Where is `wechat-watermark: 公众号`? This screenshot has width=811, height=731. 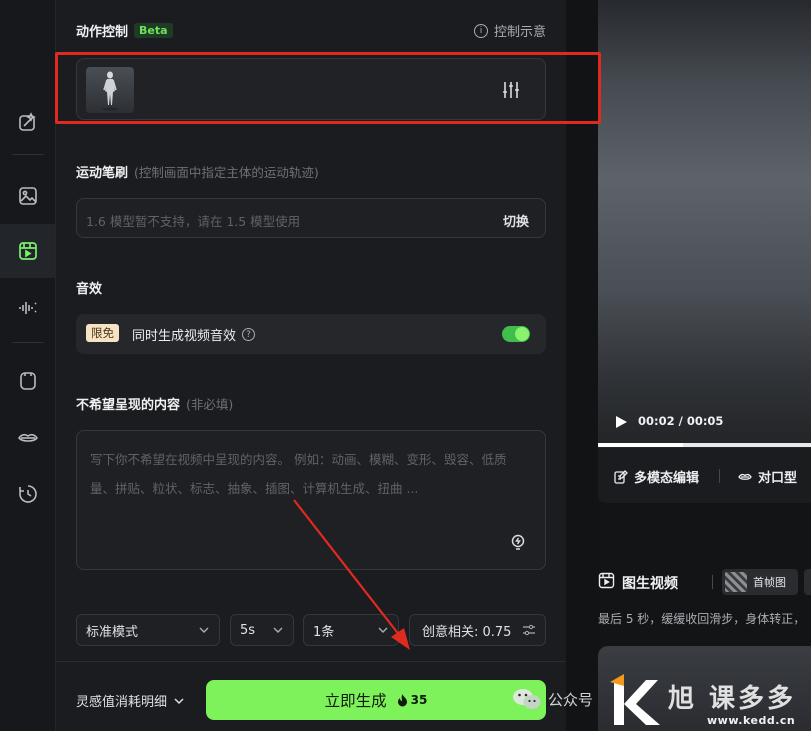 wechat-watermark: 公众号 is located at coordinates (552, 699).